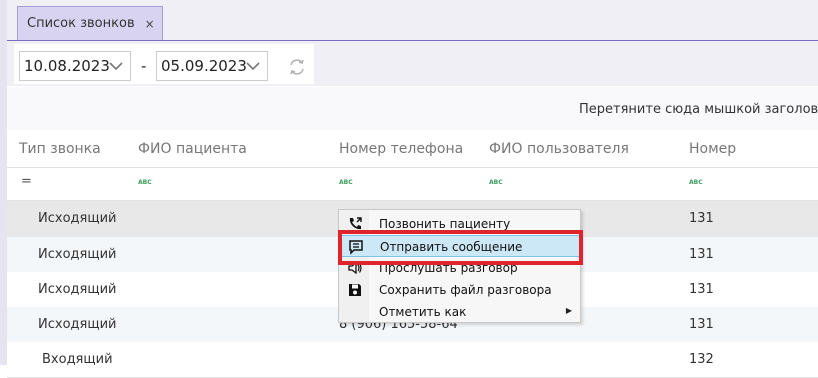 Image resolution: width=818 pixels, height=378 pixels. What do you see at coordinates (448, 268) in the screenshot?
I see `menu-item-label: Прослушать разговор` at bounding box center [448, 268].